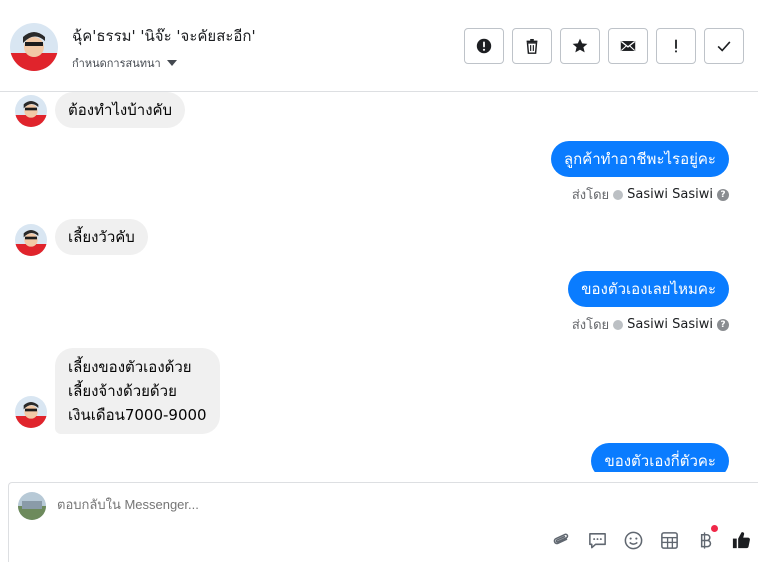 This screenshot has height=562, width=758. Describe the element at coordinates (660, 461) in the screenshot. I see `message-text: ของตัวเองกี่ตัวคะ` at that location.